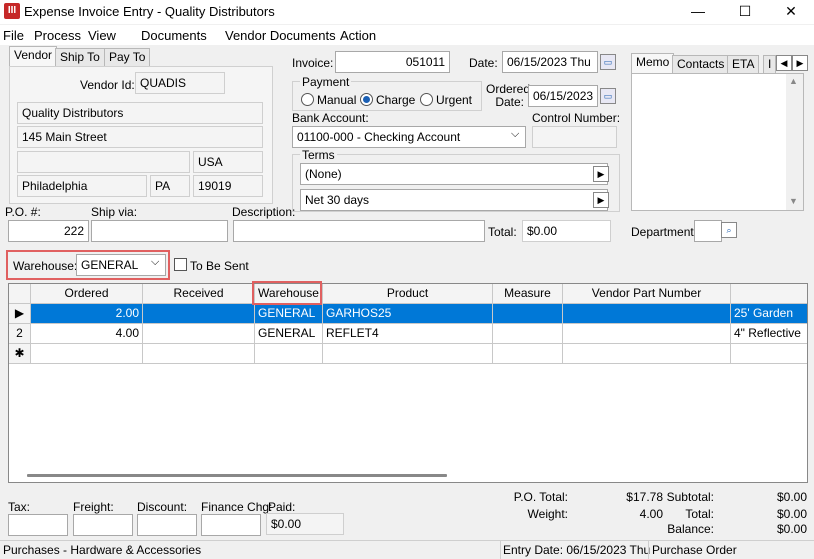 The height and width of the screenshot is (559, 814). What do you see at coordinates (228, 186) in the screenshot?
I see `vendor-zip-field: 19019` at bounding box center [228, 186].